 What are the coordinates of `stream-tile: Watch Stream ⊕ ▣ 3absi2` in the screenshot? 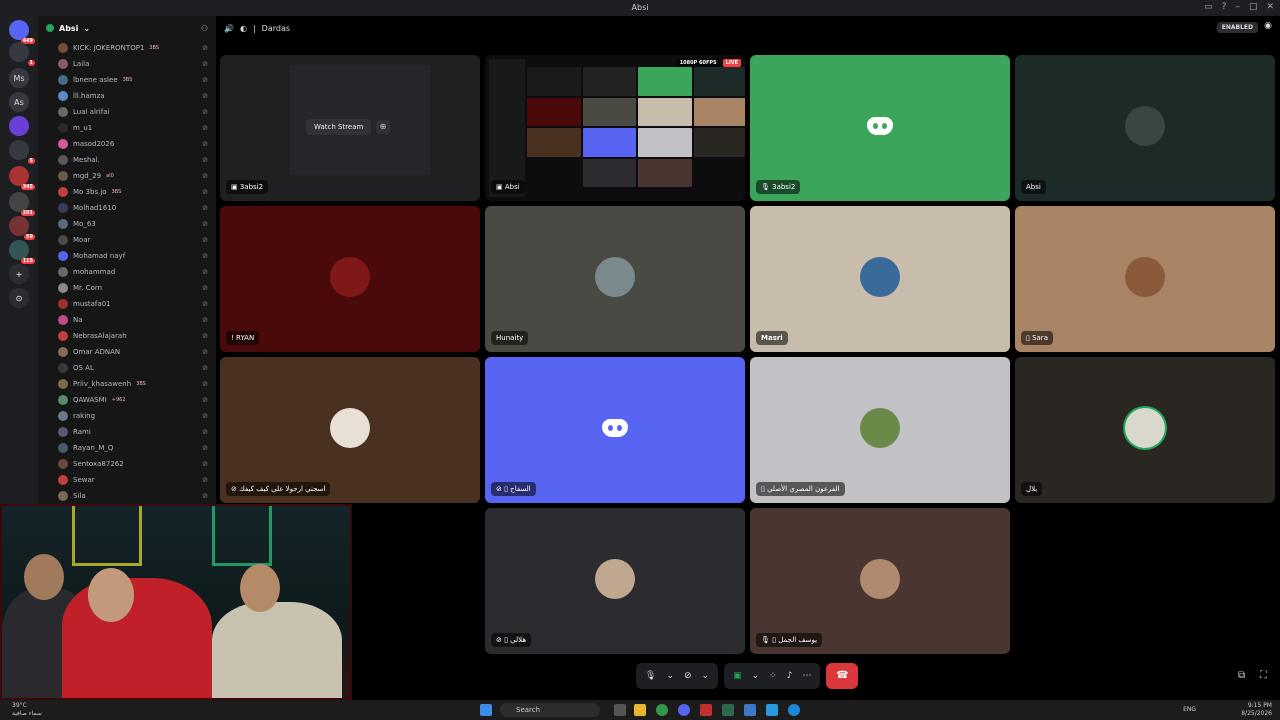 It's located at (350, 128).